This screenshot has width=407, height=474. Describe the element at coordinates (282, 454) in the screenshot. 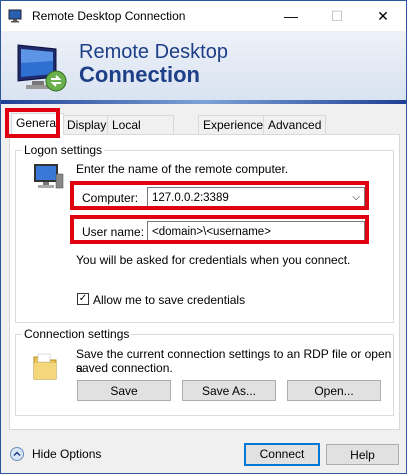

I see `connect-button: Connect` at that location.